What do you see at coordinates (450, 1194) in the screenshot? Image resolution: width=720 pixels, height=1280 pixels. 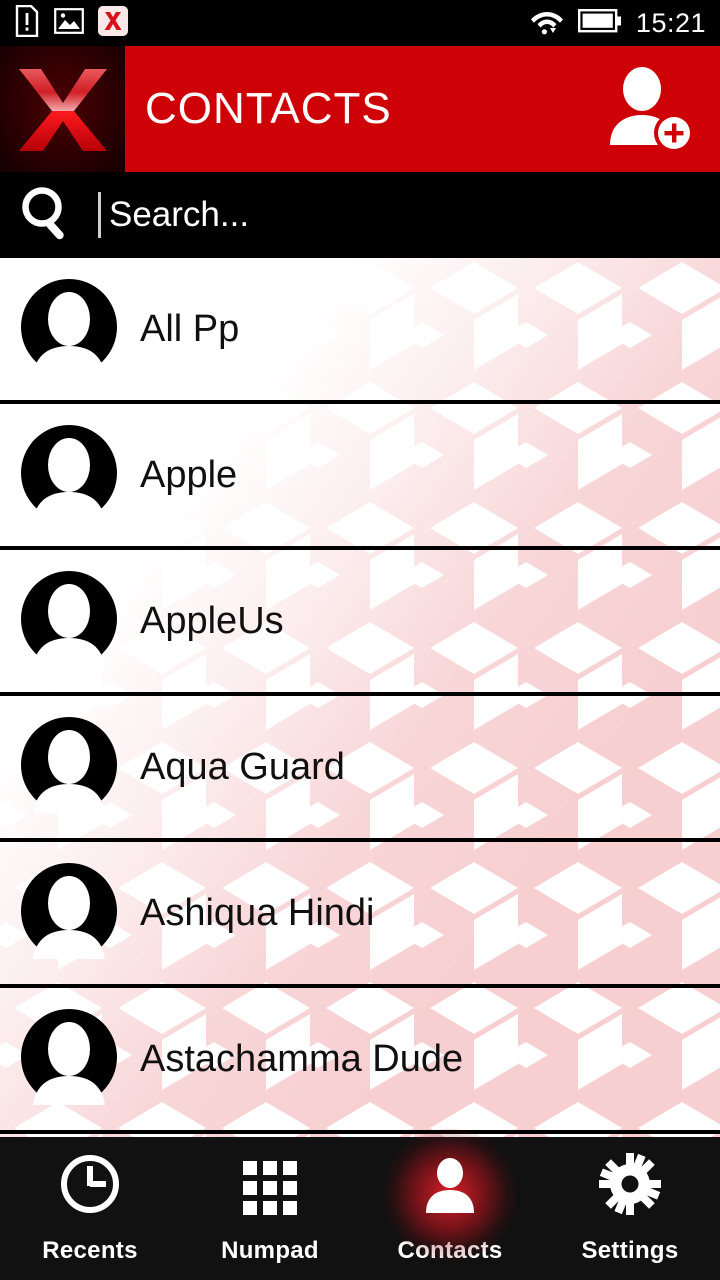 I see `person-icon` at bounding box center [450, 1194].